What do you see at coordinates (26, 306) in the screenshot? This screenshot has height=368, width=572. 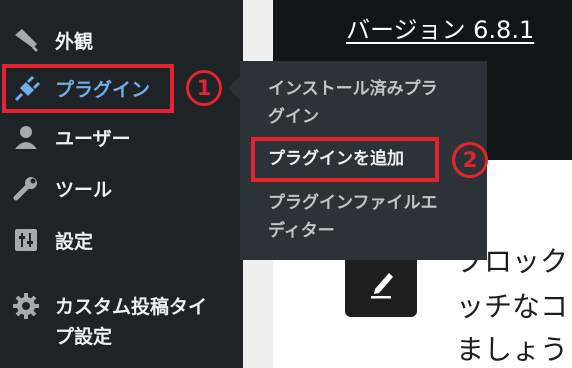 I see `gear-icon` at bounding box center [26, 306].